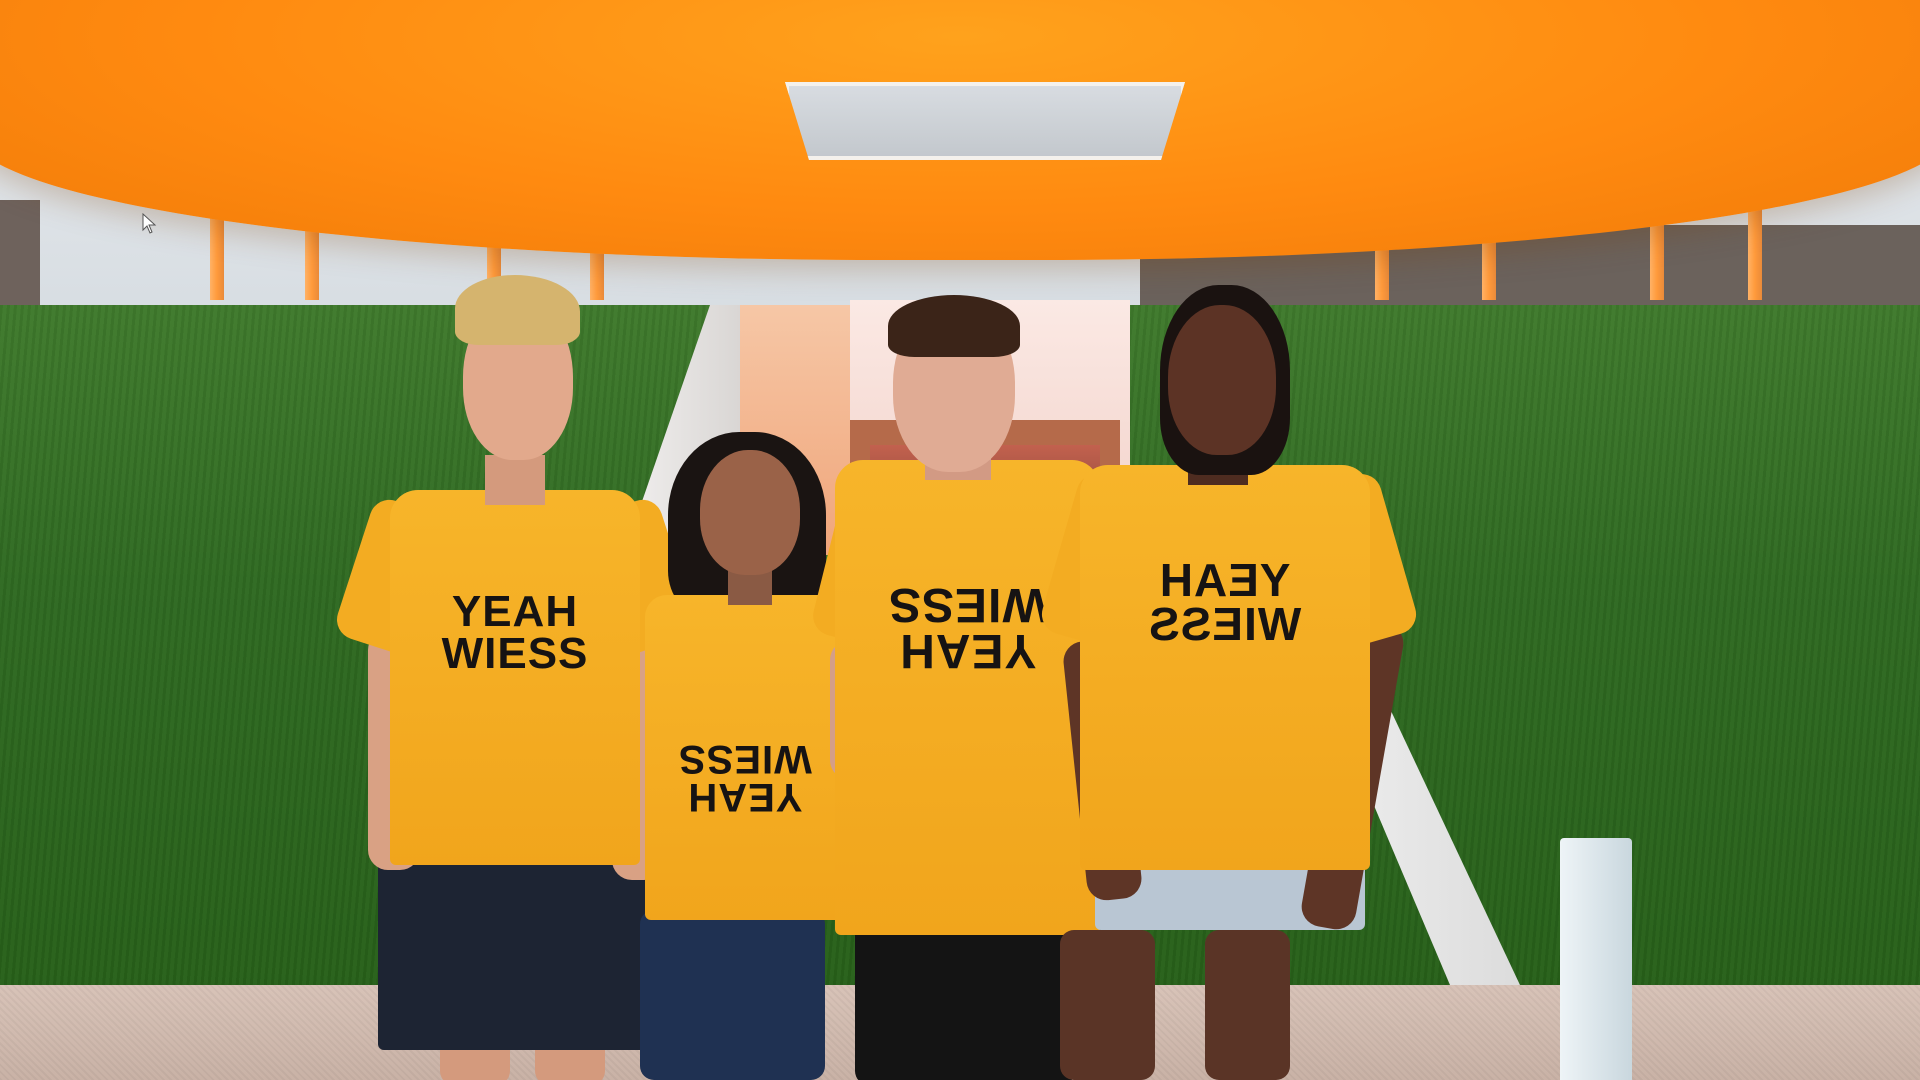 The width and height of the screenshot is (1920, 1080). I want to click on blond-hair, so click(517, 310).